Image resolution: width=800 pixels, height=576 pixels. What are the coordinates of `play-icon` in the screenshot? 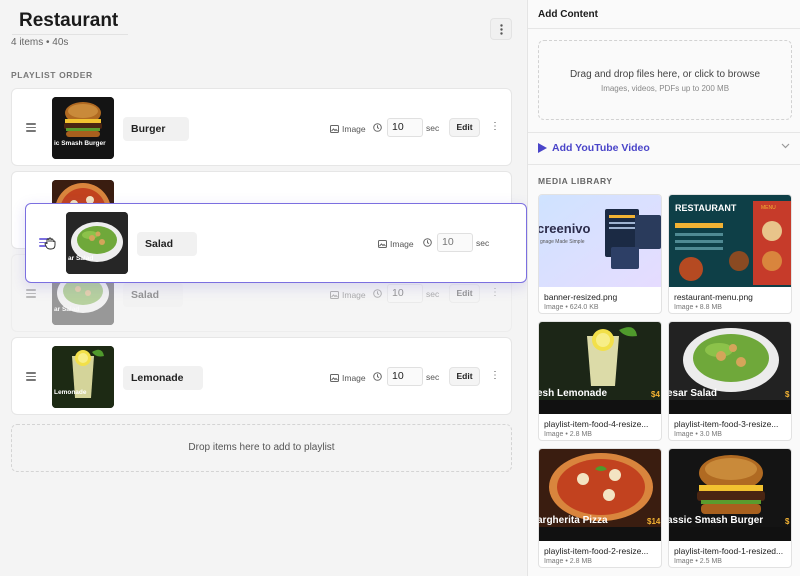 It's located at (542, 148).